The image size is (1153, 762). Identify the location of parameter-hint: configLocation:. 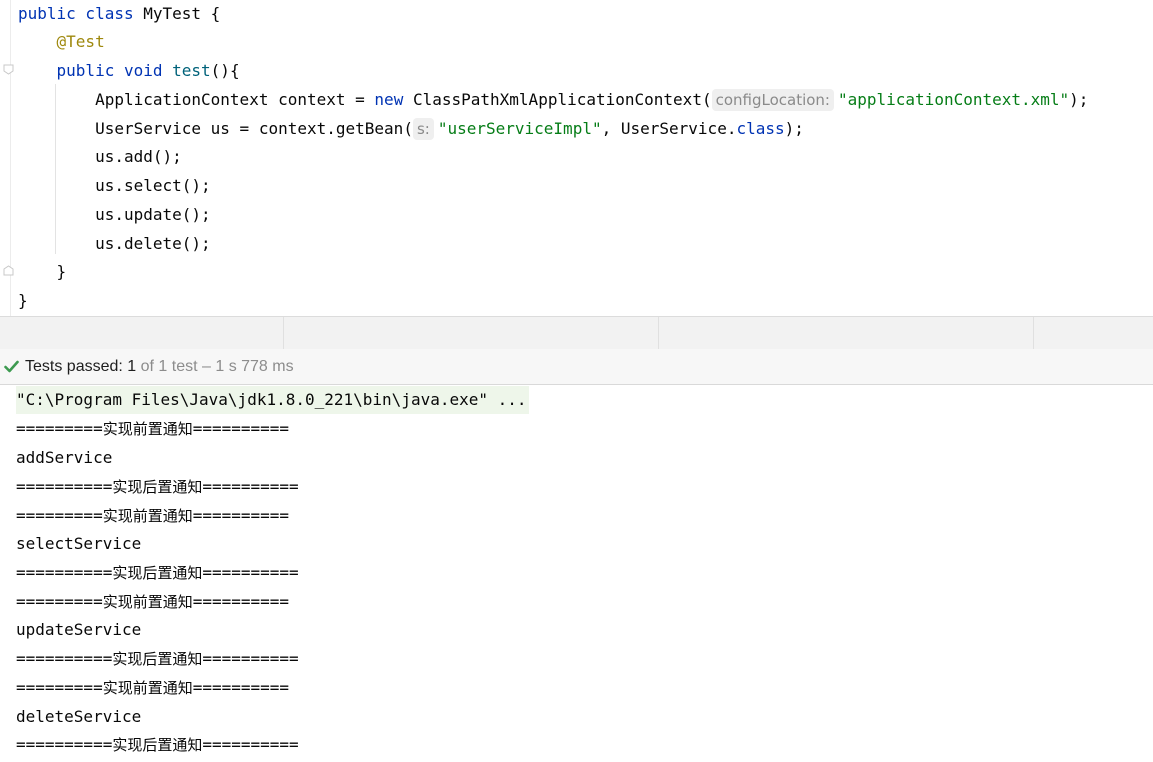
(772, 100).